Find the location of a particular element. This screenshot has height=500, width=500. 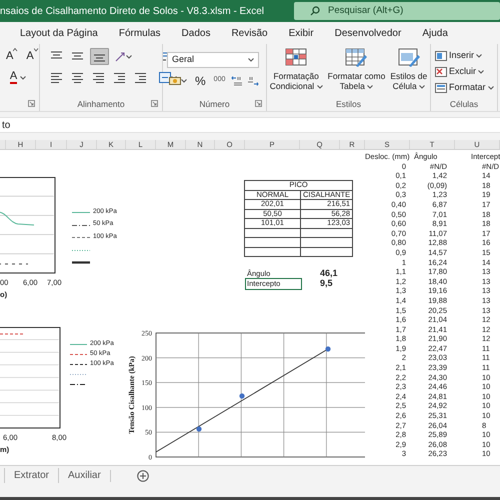

decrease-decimal-icon is located at coordinates (253, 80).